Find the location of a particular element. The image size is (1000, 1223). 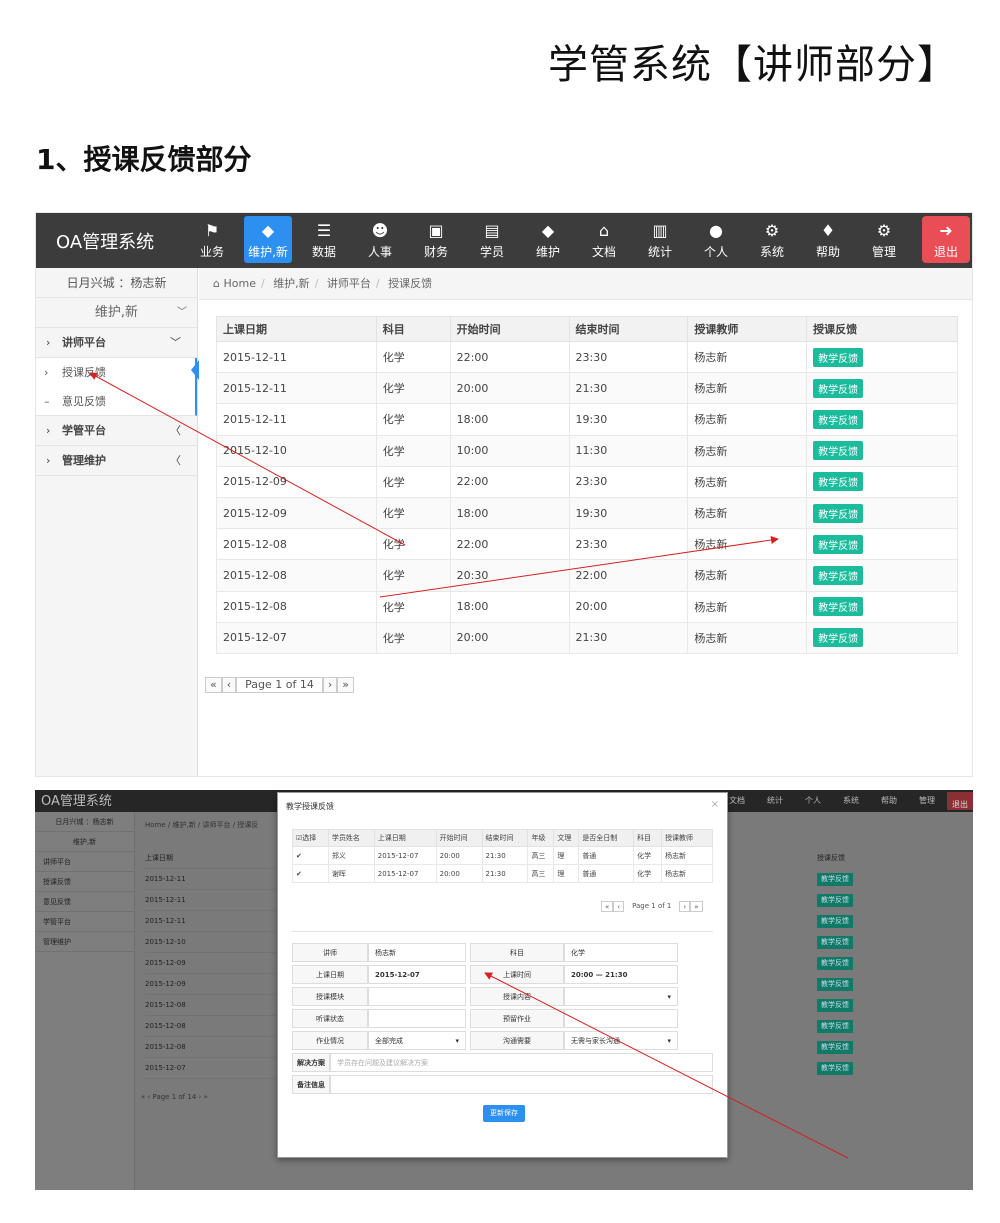

breadcrumb-home: Home is located at coordinates (239, 283).